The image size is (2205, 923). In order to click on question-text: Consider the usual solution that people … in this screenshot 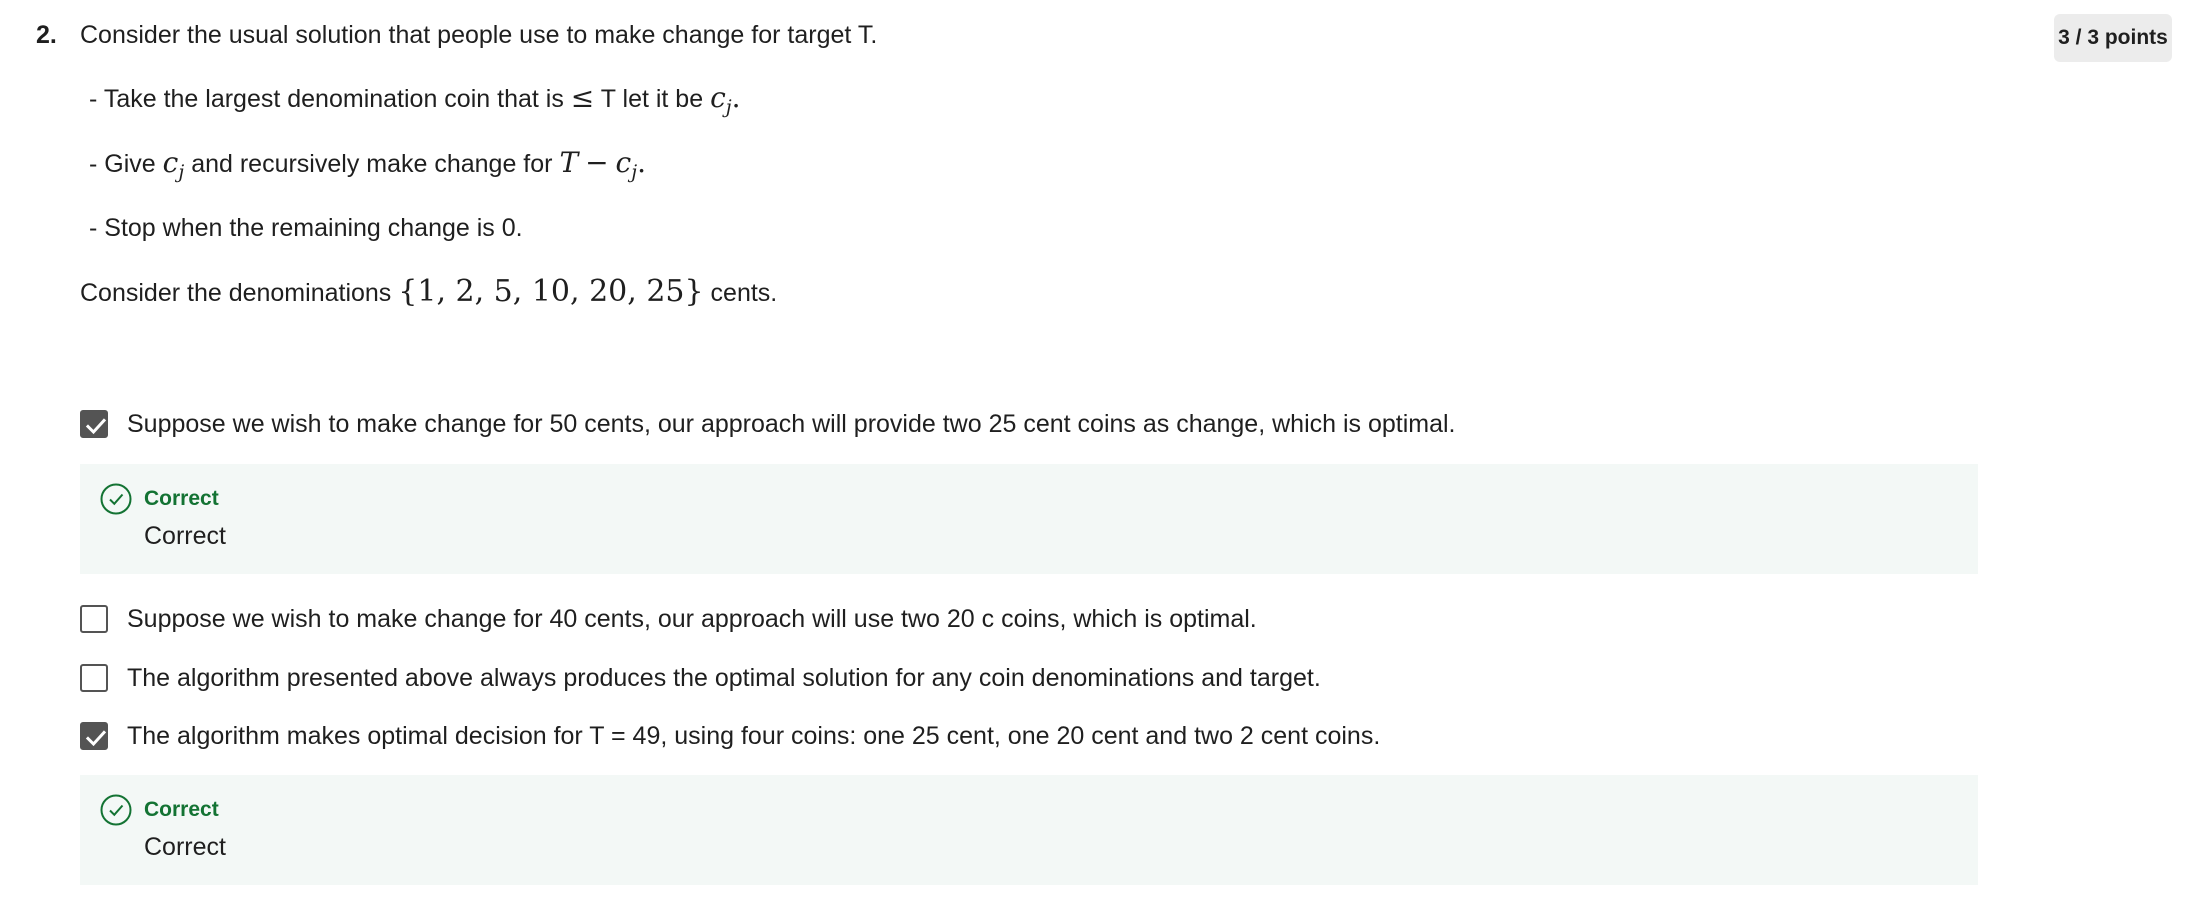, I will do `click(479, 35)`.